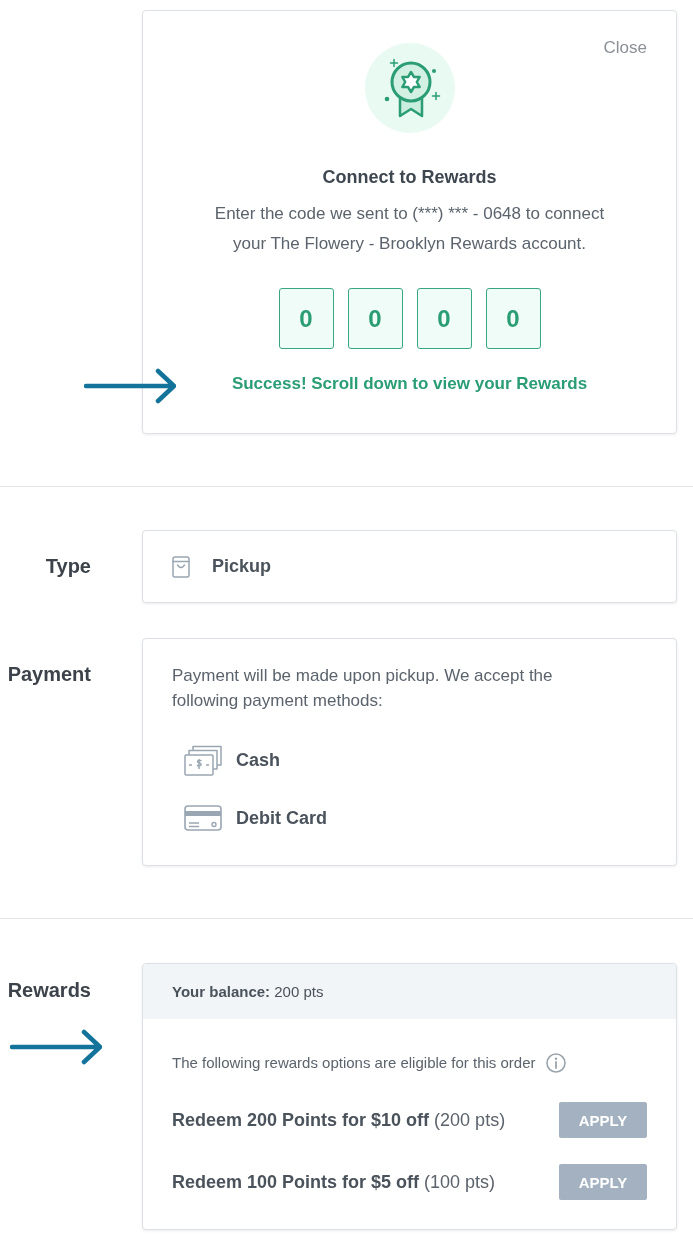 This screenshot has width=693, height=1235. What do you see at coordinates (281, 818) in the screenshot?
I see `payment-method-label: Debit Card` at bounding box center [281, 818].